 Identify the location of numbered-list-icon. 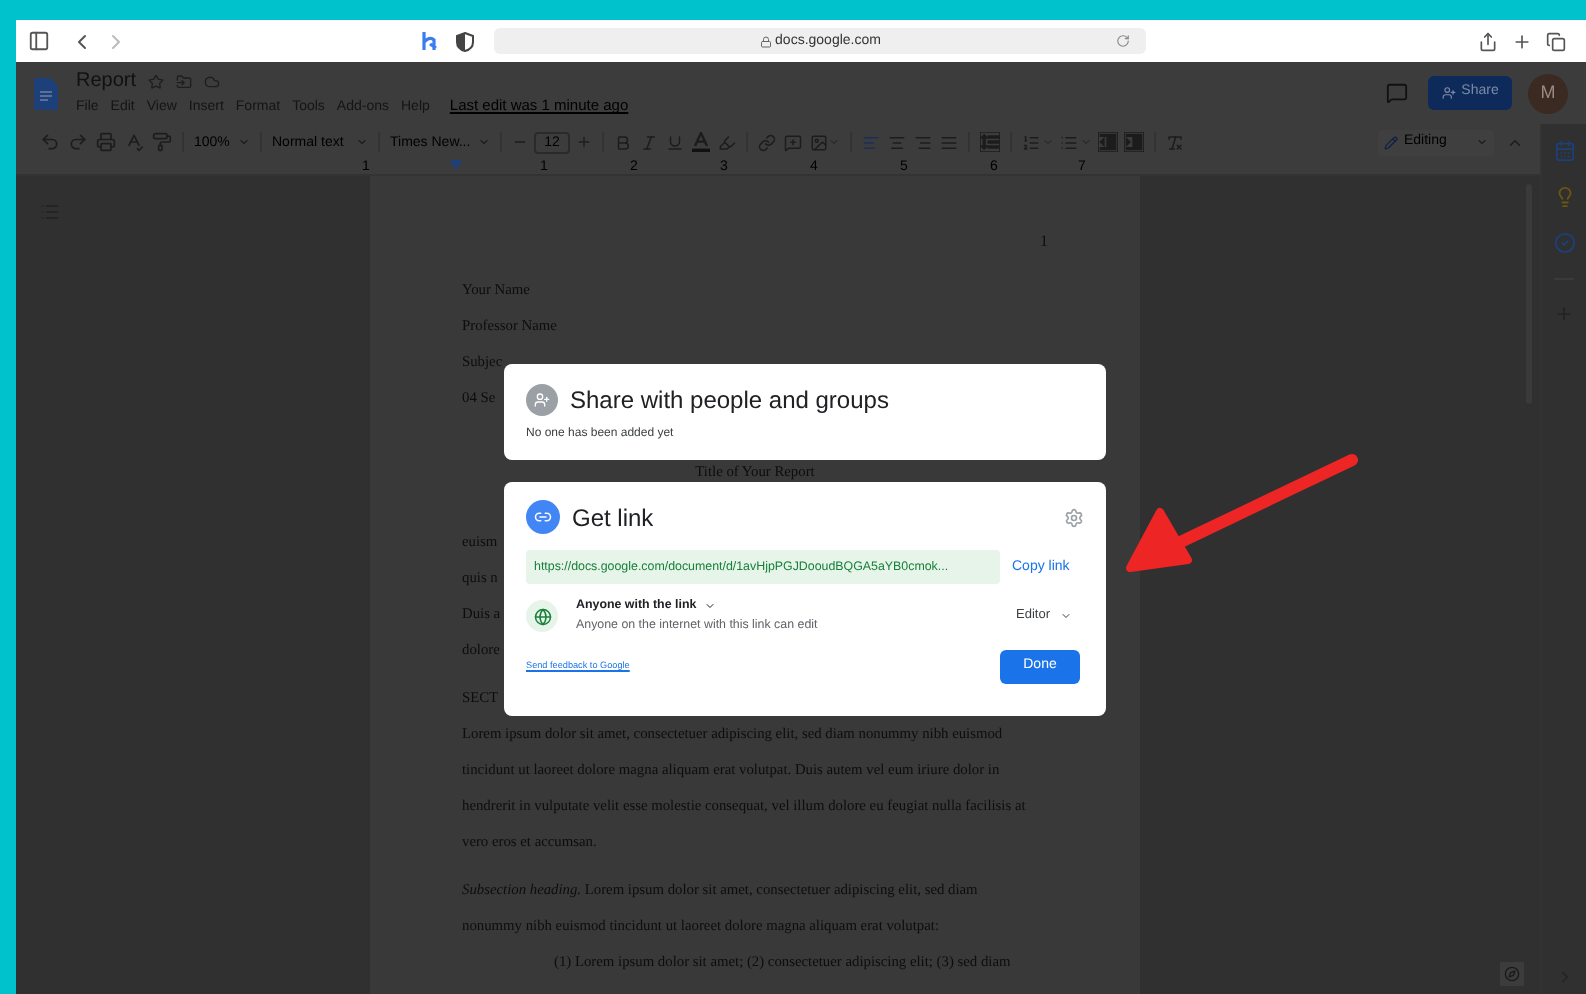
(1031, 142).